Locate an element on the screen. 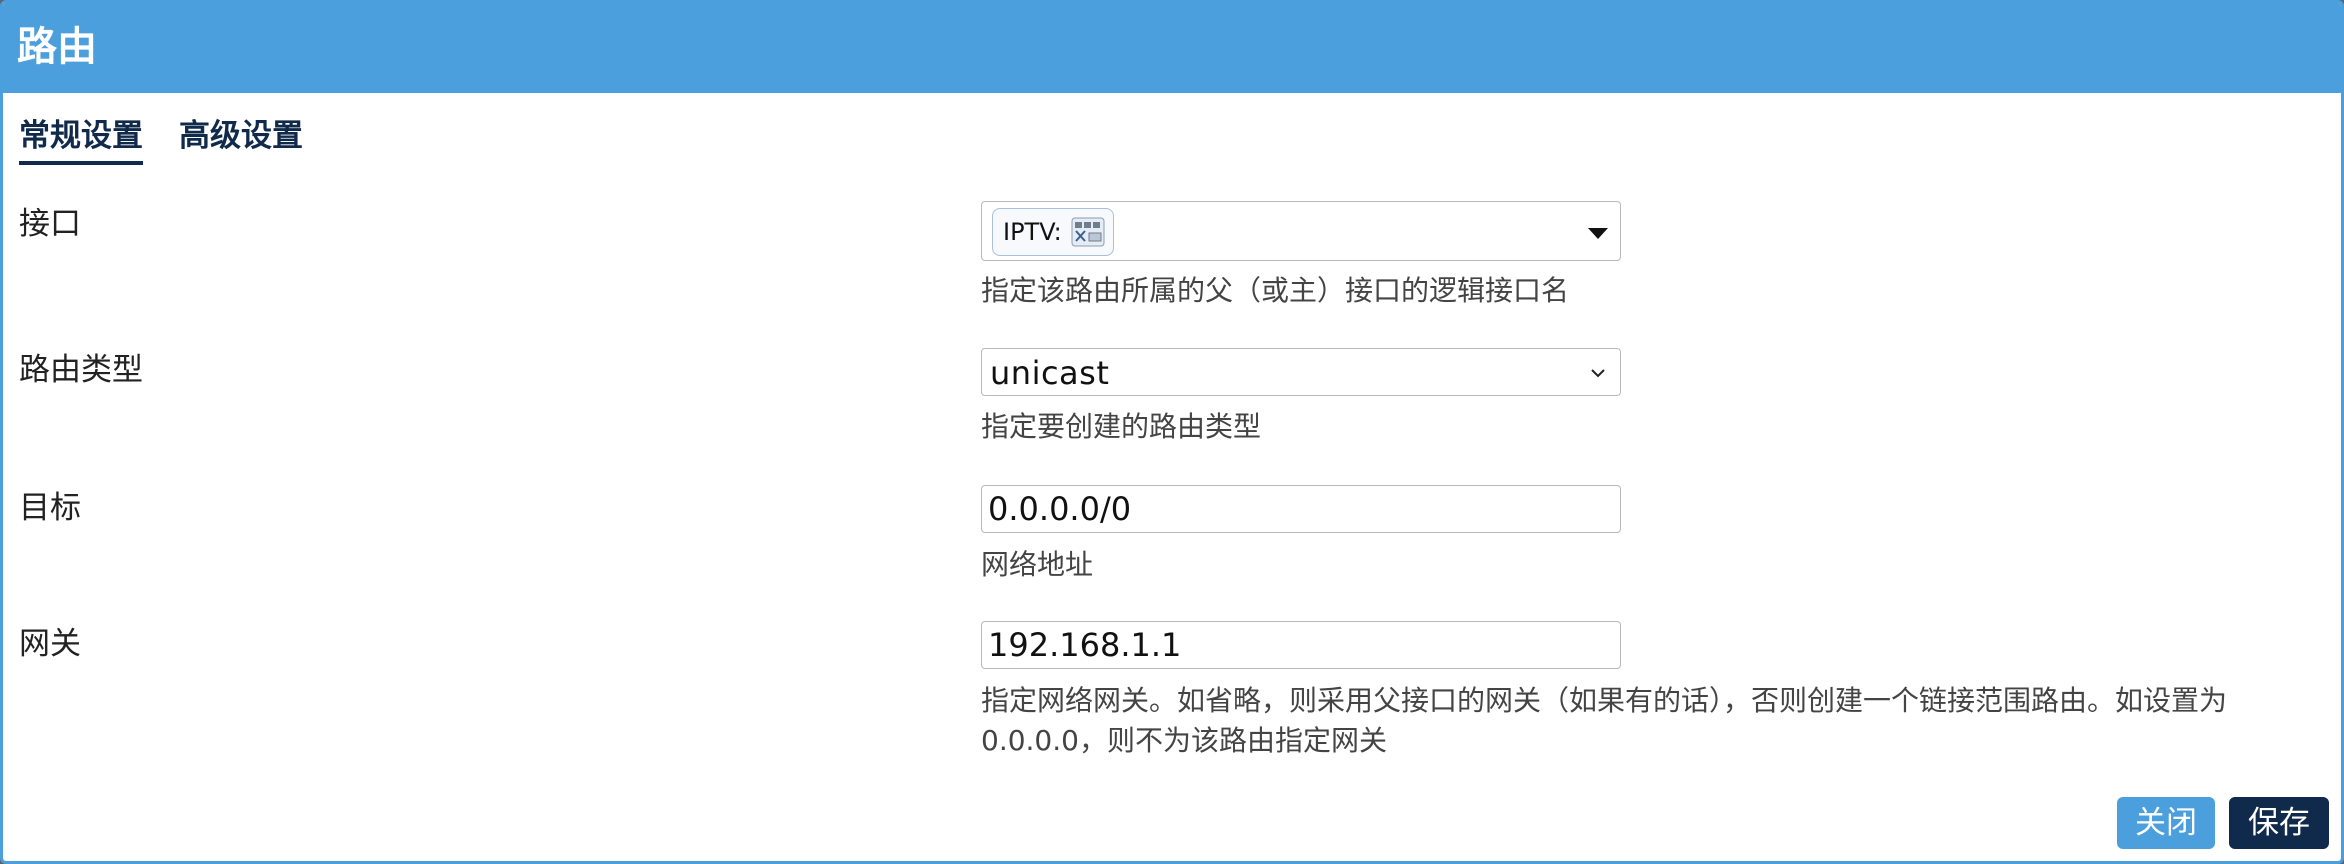  interface-dropdown: IPTV: is located at coordinates (1301, 231).